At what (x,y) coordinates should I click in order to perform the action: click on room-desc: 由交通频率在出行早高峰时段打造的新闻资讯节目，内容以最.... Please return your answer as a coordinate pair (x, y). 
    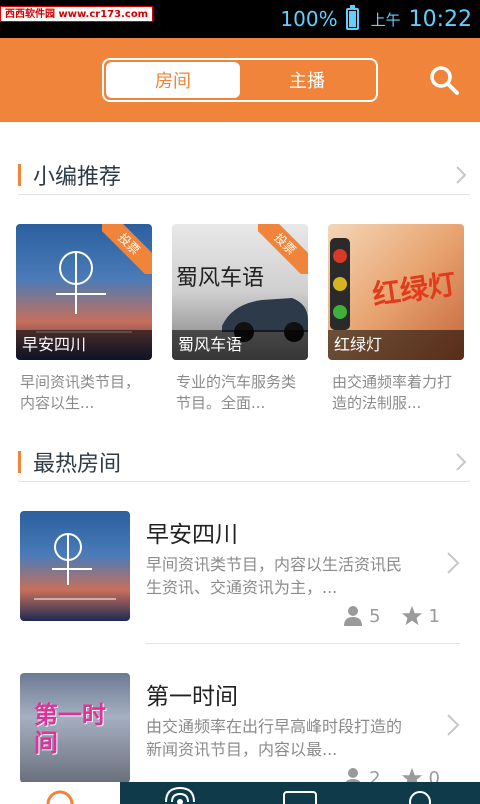
    Looking at the image, I should click on (274, 738).